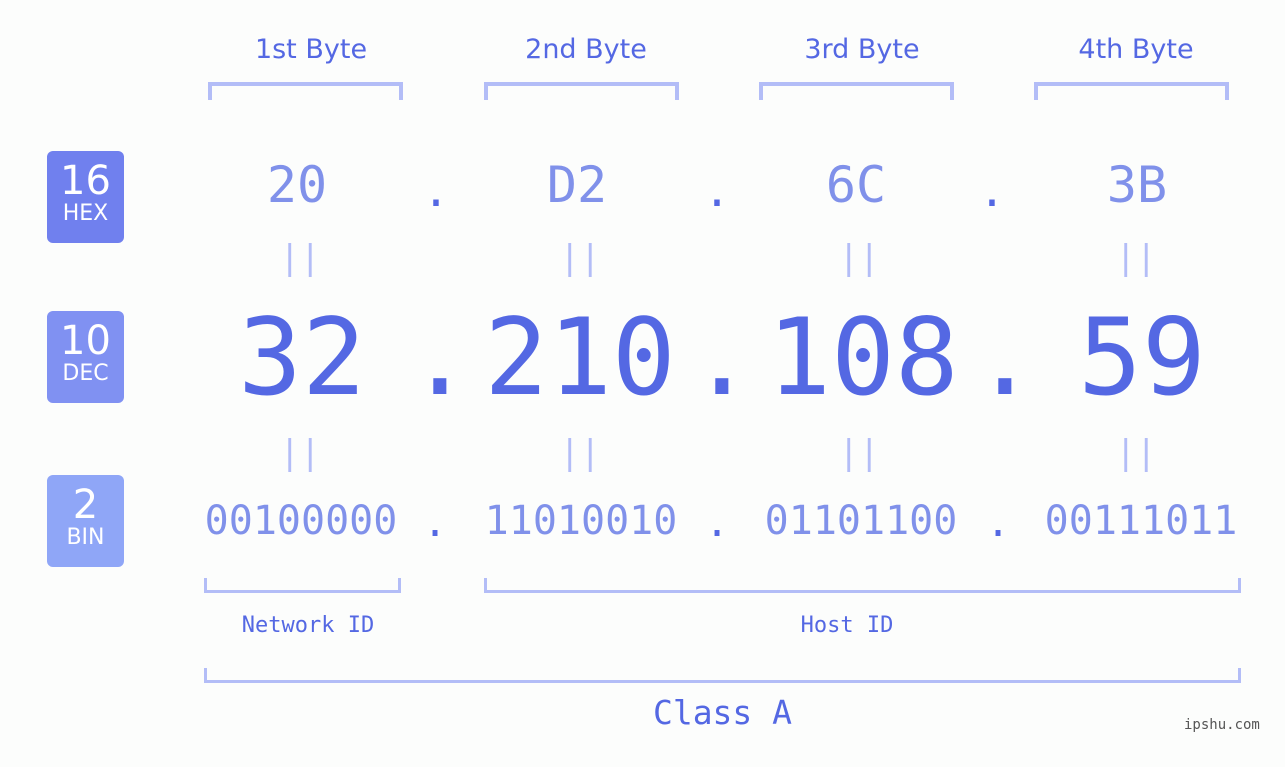 This screenshot has width=1285, height=767. What do you see at coordinates (297, 185) in the screenshot?
I see `hex-byte-1: 20` at bounding box center [297, 185].